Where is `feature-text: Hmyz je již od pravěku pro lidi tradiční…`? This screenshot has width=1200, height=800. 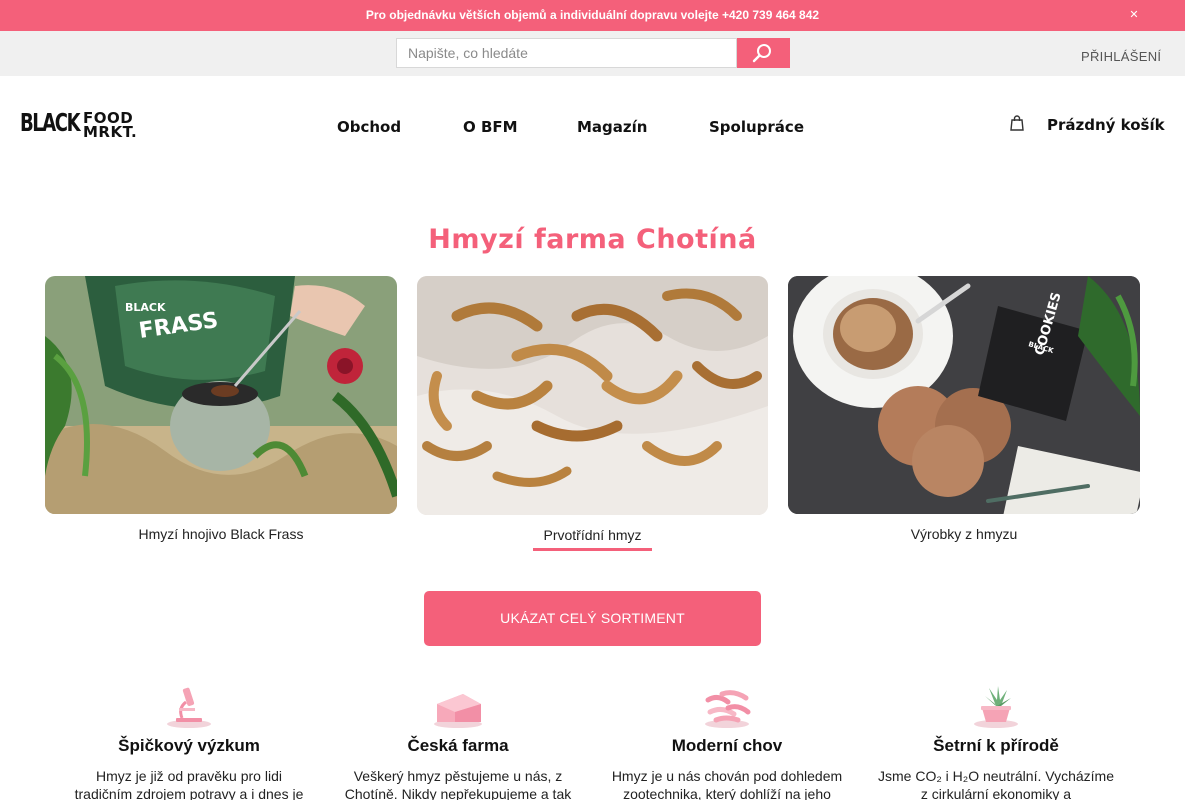
feature-text: Hmyz je již od pravěku pro lidi tradiční… is located at coordinates (189, 784).